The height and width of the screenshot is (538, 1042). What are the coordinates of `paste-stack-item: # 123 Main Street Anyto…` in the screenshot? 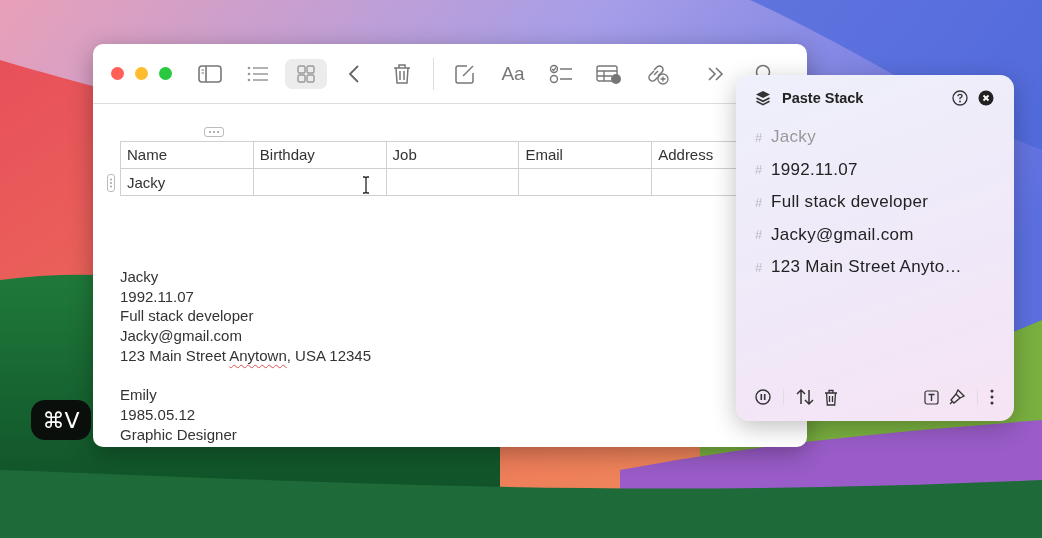 It's located at (874, 267).